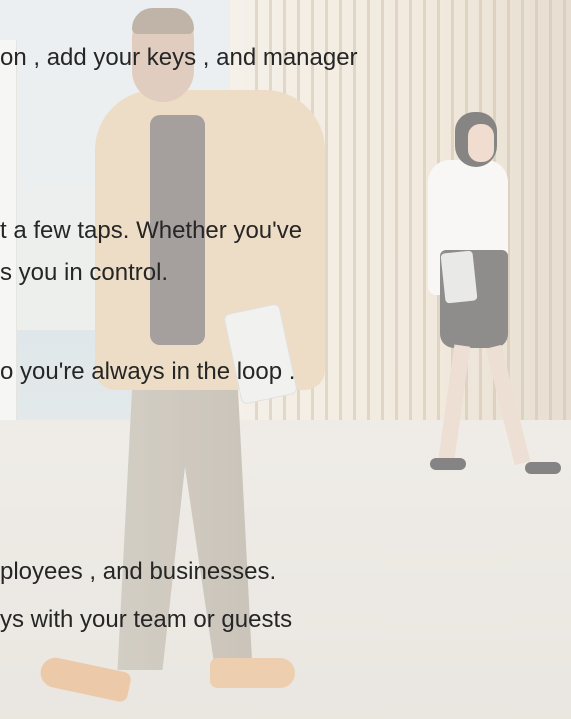  I want to click on feature-text-line: ys with your team or guests, so click(146, 619).